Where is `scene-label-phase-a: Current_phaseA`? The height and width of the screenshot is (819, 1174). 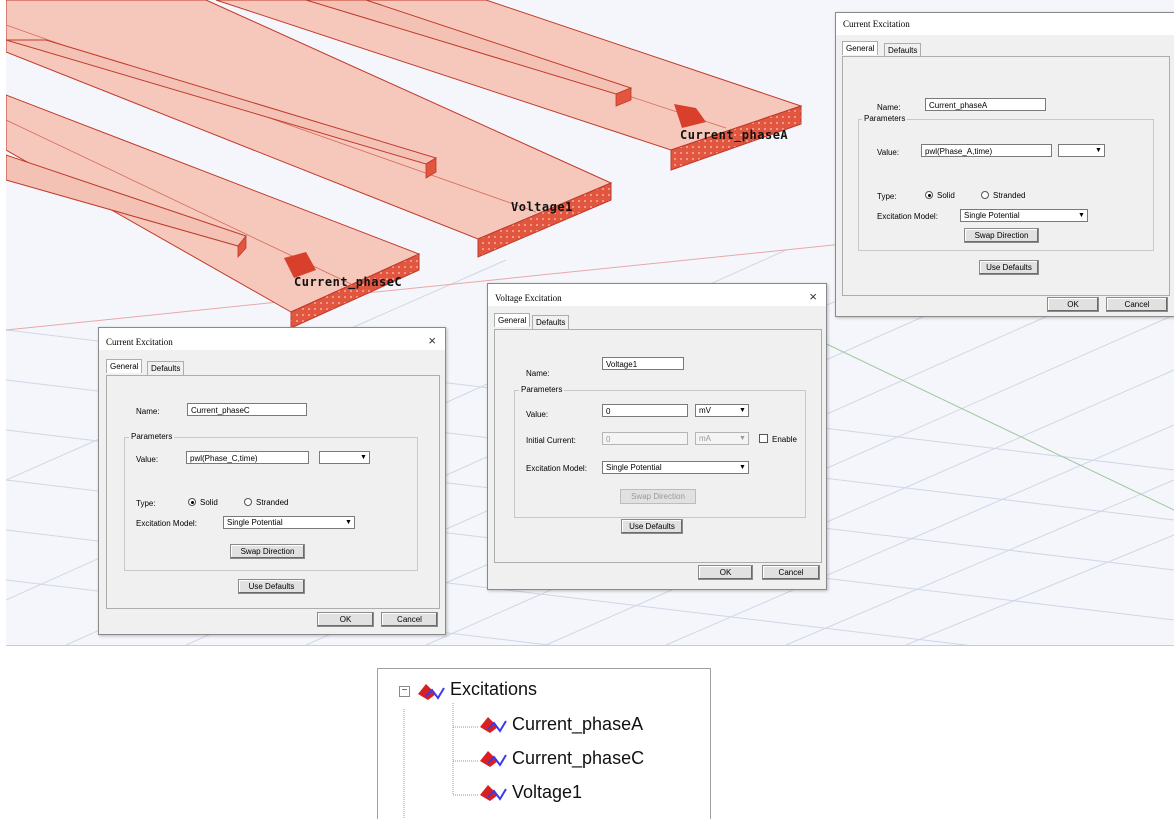
scene-label-phase-a: Current_phaseA is located at coordinates (734, 135).